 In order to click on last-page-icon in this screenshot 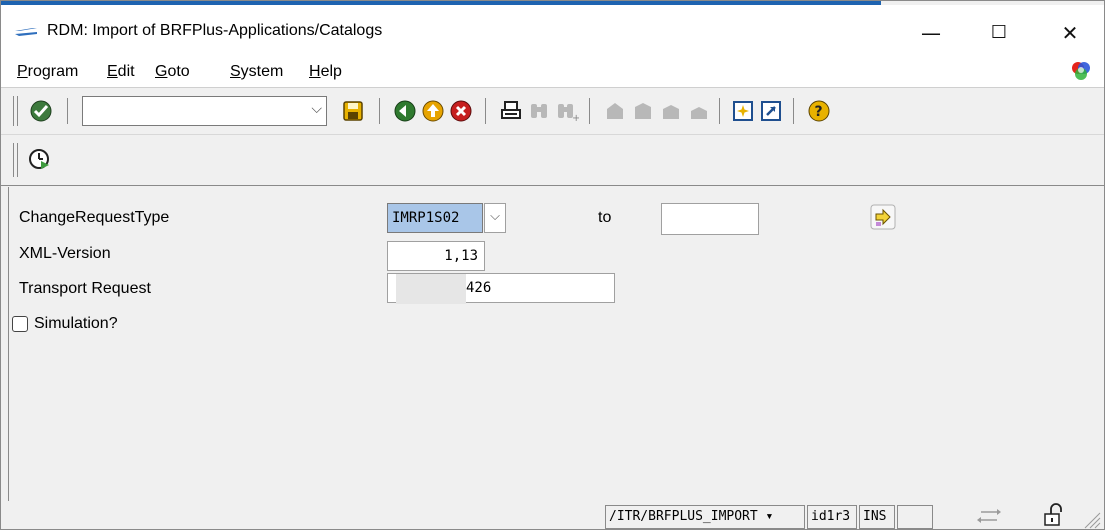, I will do `click(699, 113)`.